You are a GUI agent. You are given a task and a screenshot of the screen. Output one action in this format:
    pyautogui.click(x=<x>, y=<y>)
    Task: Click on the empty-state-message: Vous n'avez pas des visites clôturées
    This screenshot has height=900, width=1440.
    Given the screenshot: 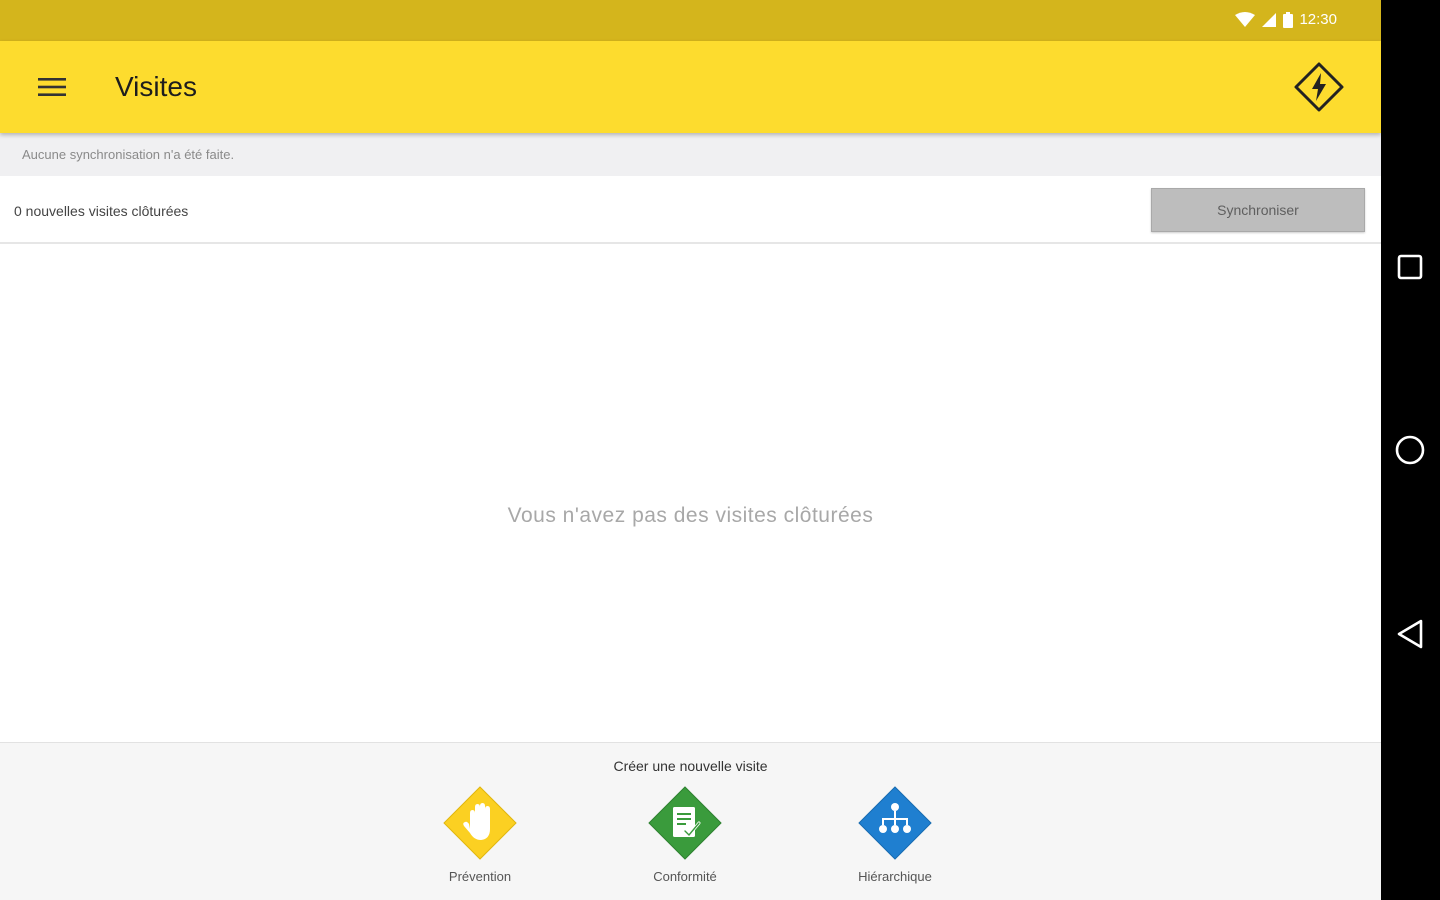 What is the action you would take?
    pyautogui.click(x=690, y=515)
    